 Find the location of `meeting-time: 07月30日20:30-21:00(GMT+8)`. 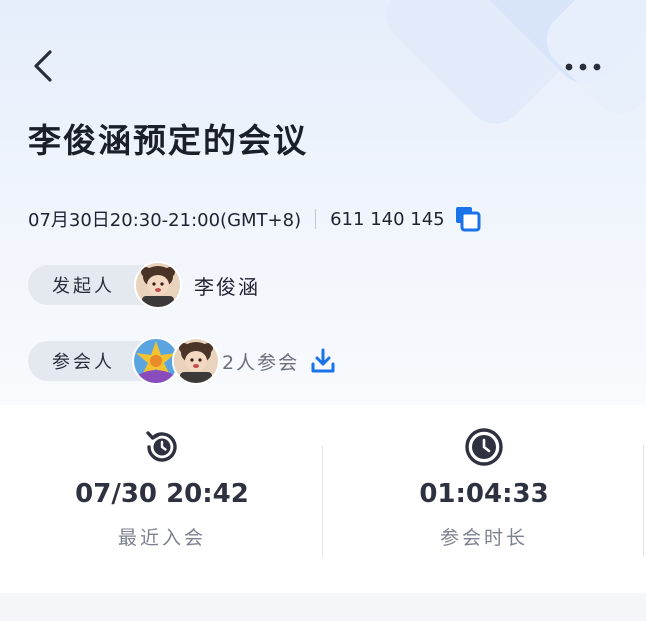

meeting-time: 07月30日20:30-21:00(GMT+8) is located at coordinates (165, 220).